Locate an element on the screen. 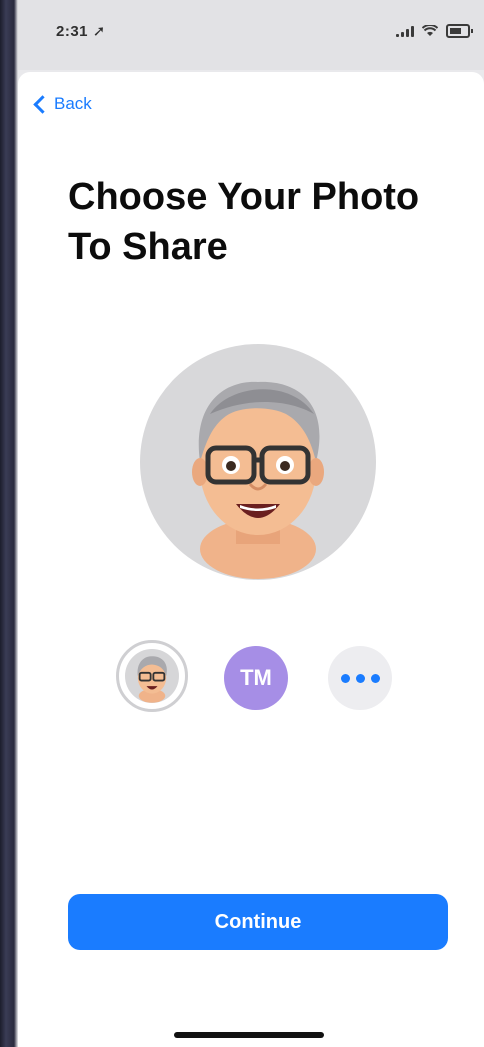  option-more is located at coordinates (360, 678).